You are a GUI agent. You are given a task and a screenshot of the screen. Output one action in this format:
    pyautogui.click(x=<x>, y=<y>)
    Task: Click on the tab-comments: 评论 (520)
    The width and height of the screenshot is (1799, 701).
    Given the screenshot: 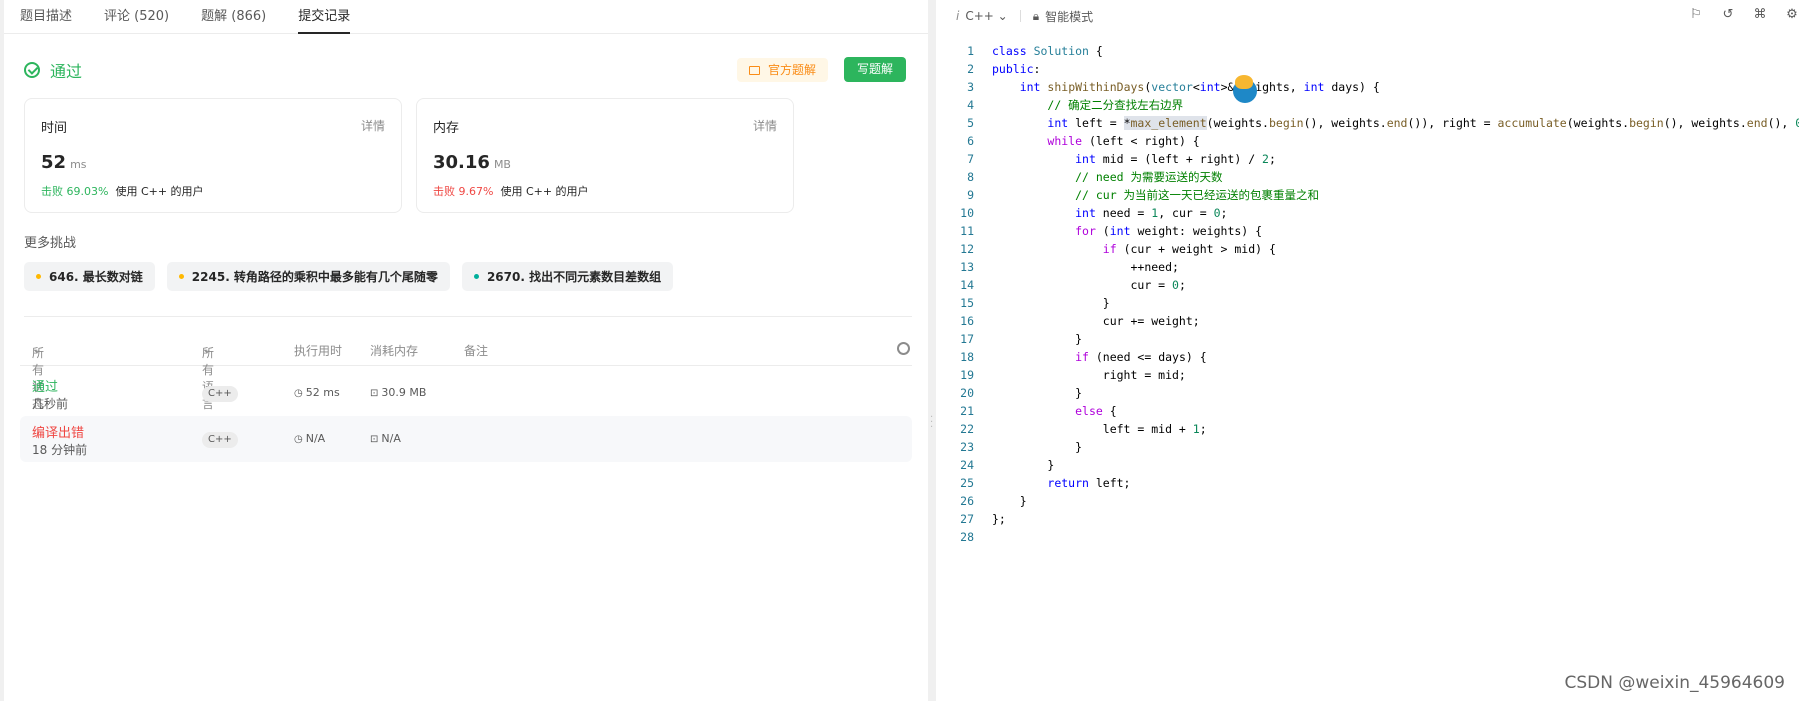 What is the action you would take?
    pyautogui.click(x=136, y=17)
    